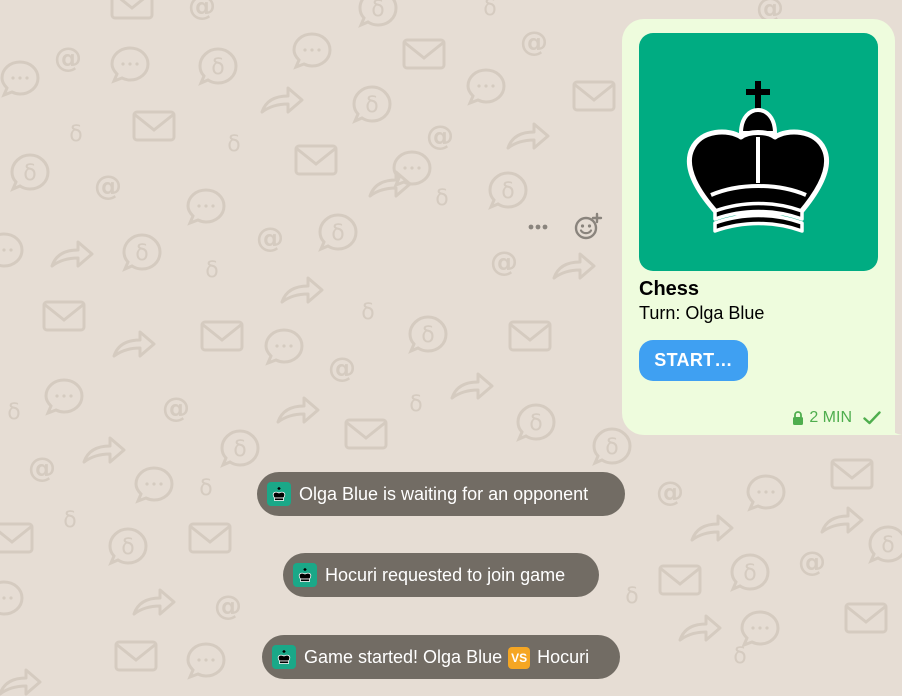 The image size is (902, 696). I want to click on game-preview-image, so click(758, 152).